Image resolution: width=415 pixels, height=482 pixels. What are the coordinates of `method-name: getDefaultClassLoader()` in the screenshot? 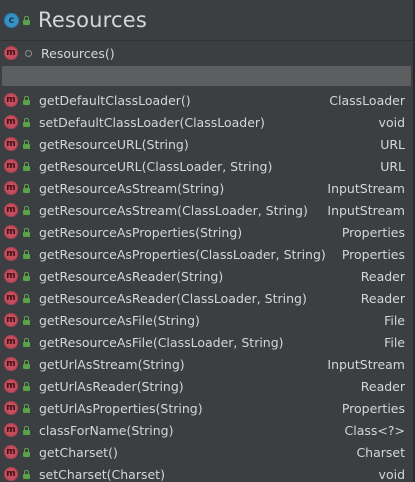 It's located at (115, 100).